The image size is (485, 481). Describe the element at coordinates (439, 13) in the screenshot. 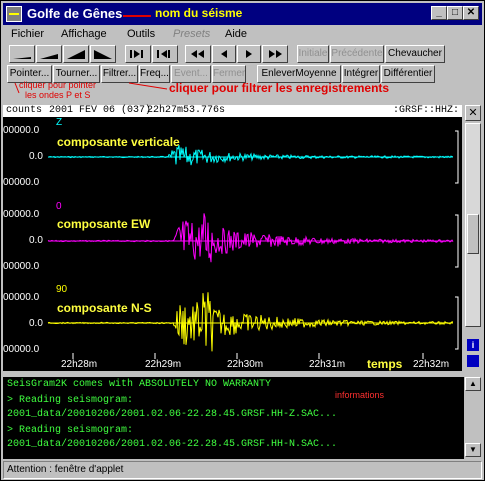

I see `minimize-button: _` at that location.